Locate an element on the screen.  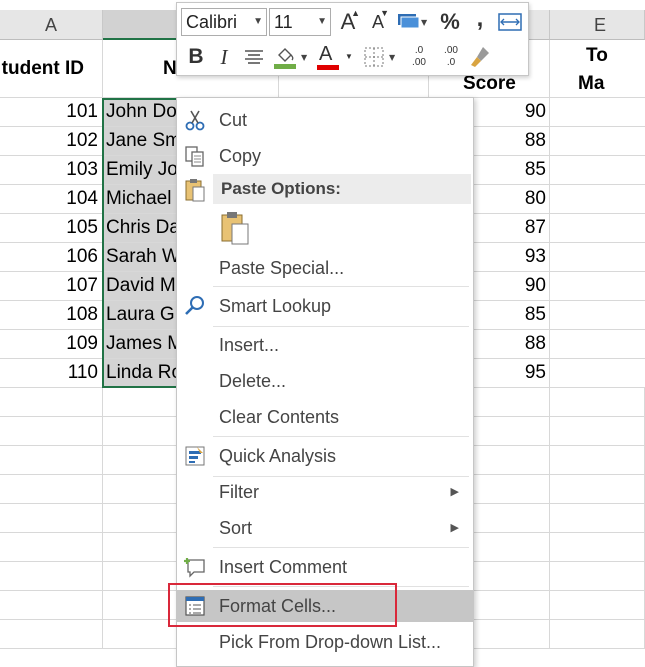
cell-student-id: 102 is located at coordinates (51, 141).